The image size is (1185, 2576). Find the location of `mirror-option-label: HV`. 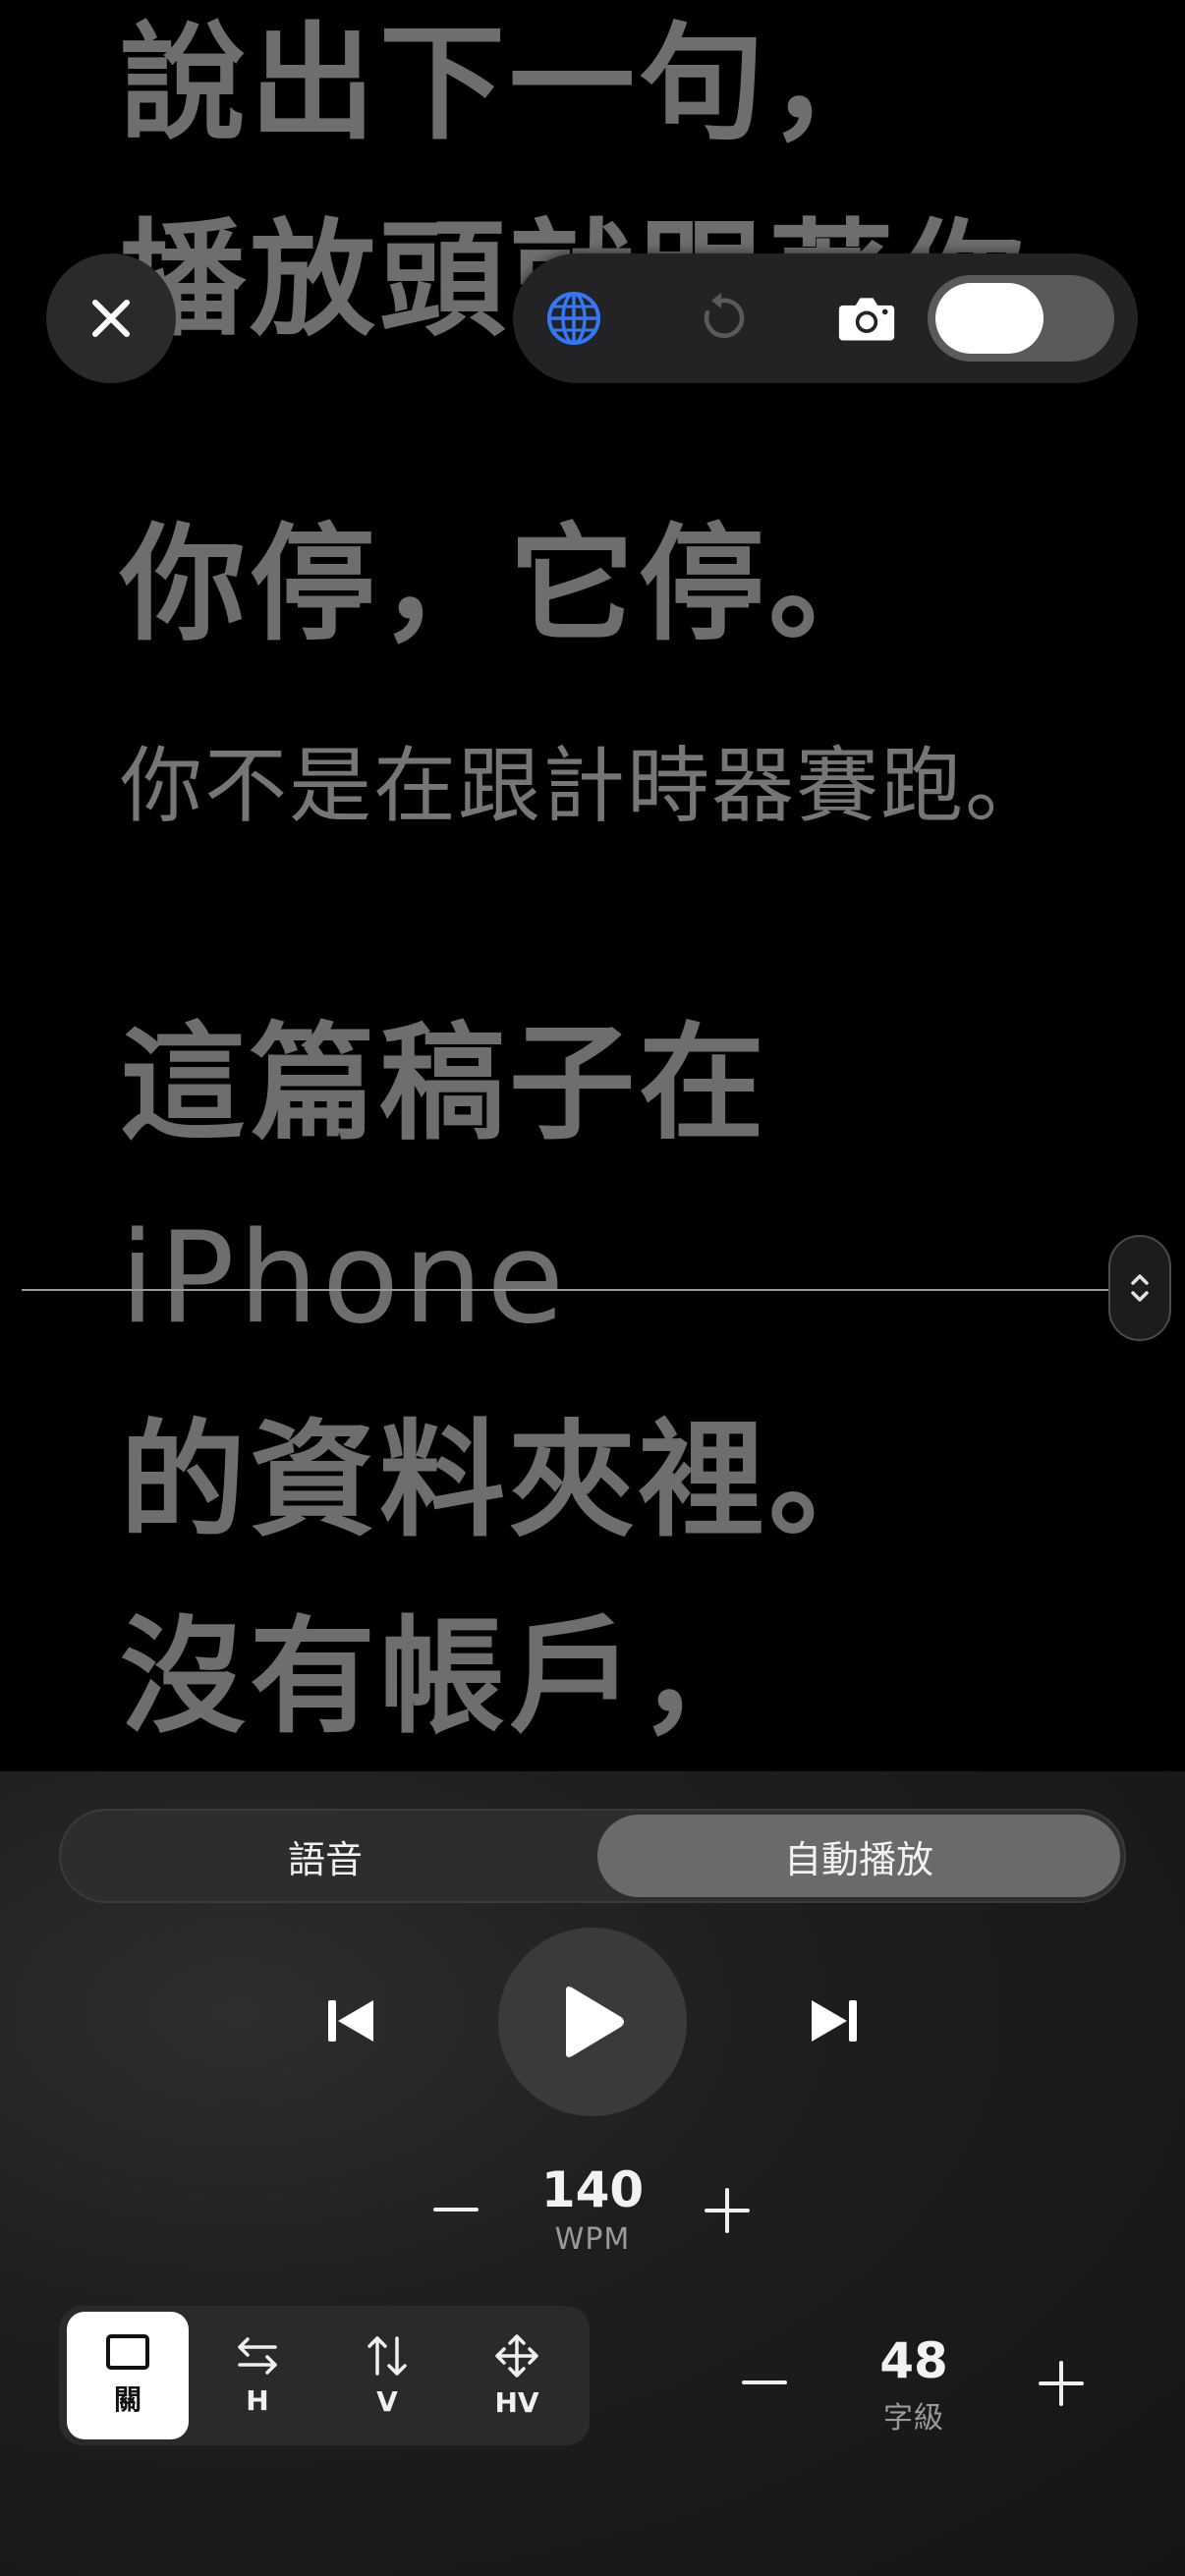

mirror-option-label: HV is located at coordinates (517, 2402).